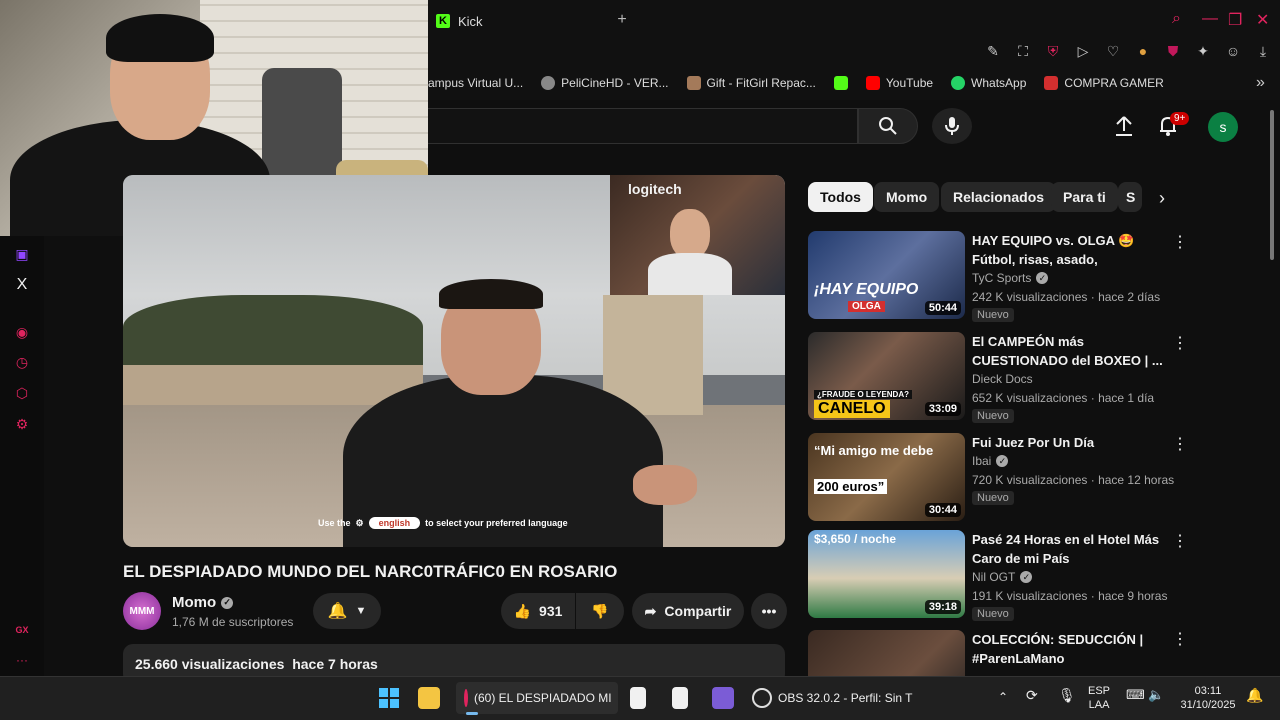 The height and width of the screenshot is (720, 1280). What do you see at coordinates (988, 83) in the screenshot?
I see `bookmark-whatsapp: WhatsApp` at bounding box center [988, 83].